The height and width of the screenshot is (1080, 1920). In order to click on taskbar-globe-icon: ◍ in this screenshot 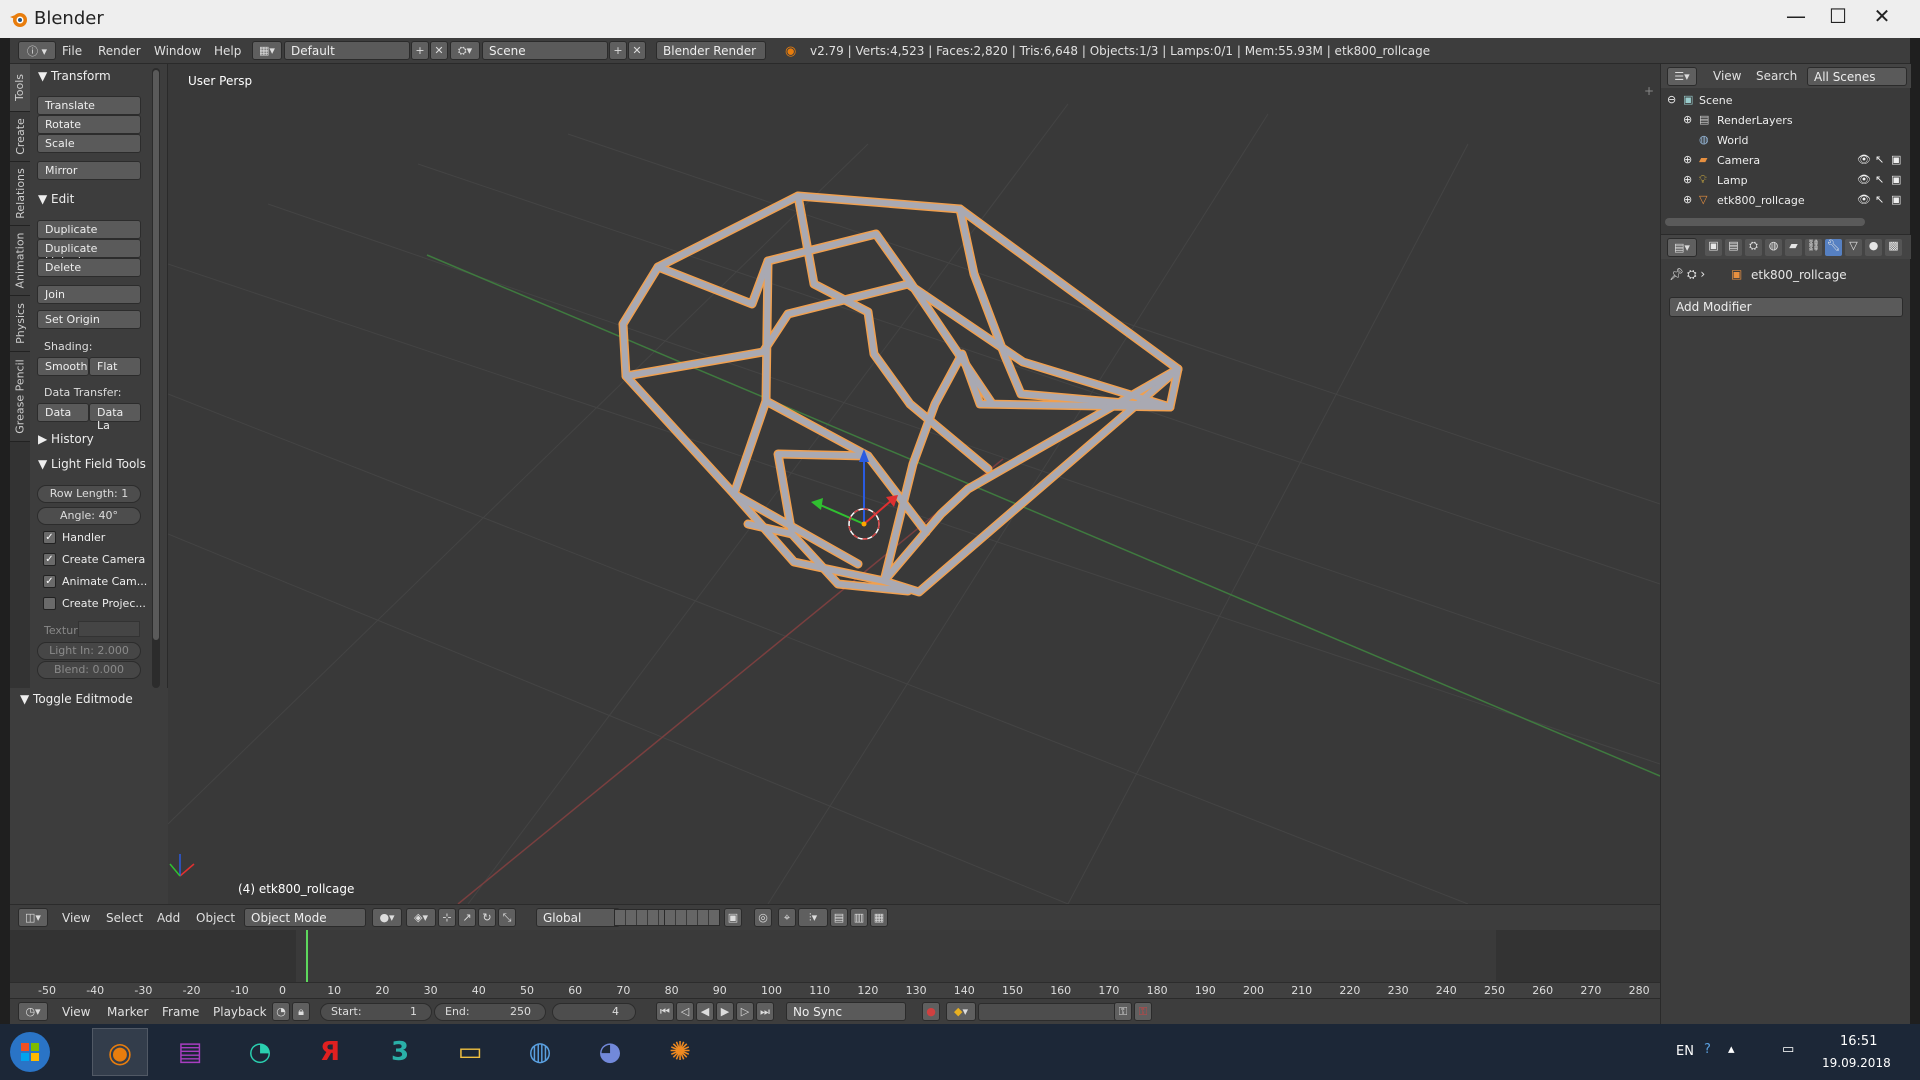, I will do `click(540, 1052)`.